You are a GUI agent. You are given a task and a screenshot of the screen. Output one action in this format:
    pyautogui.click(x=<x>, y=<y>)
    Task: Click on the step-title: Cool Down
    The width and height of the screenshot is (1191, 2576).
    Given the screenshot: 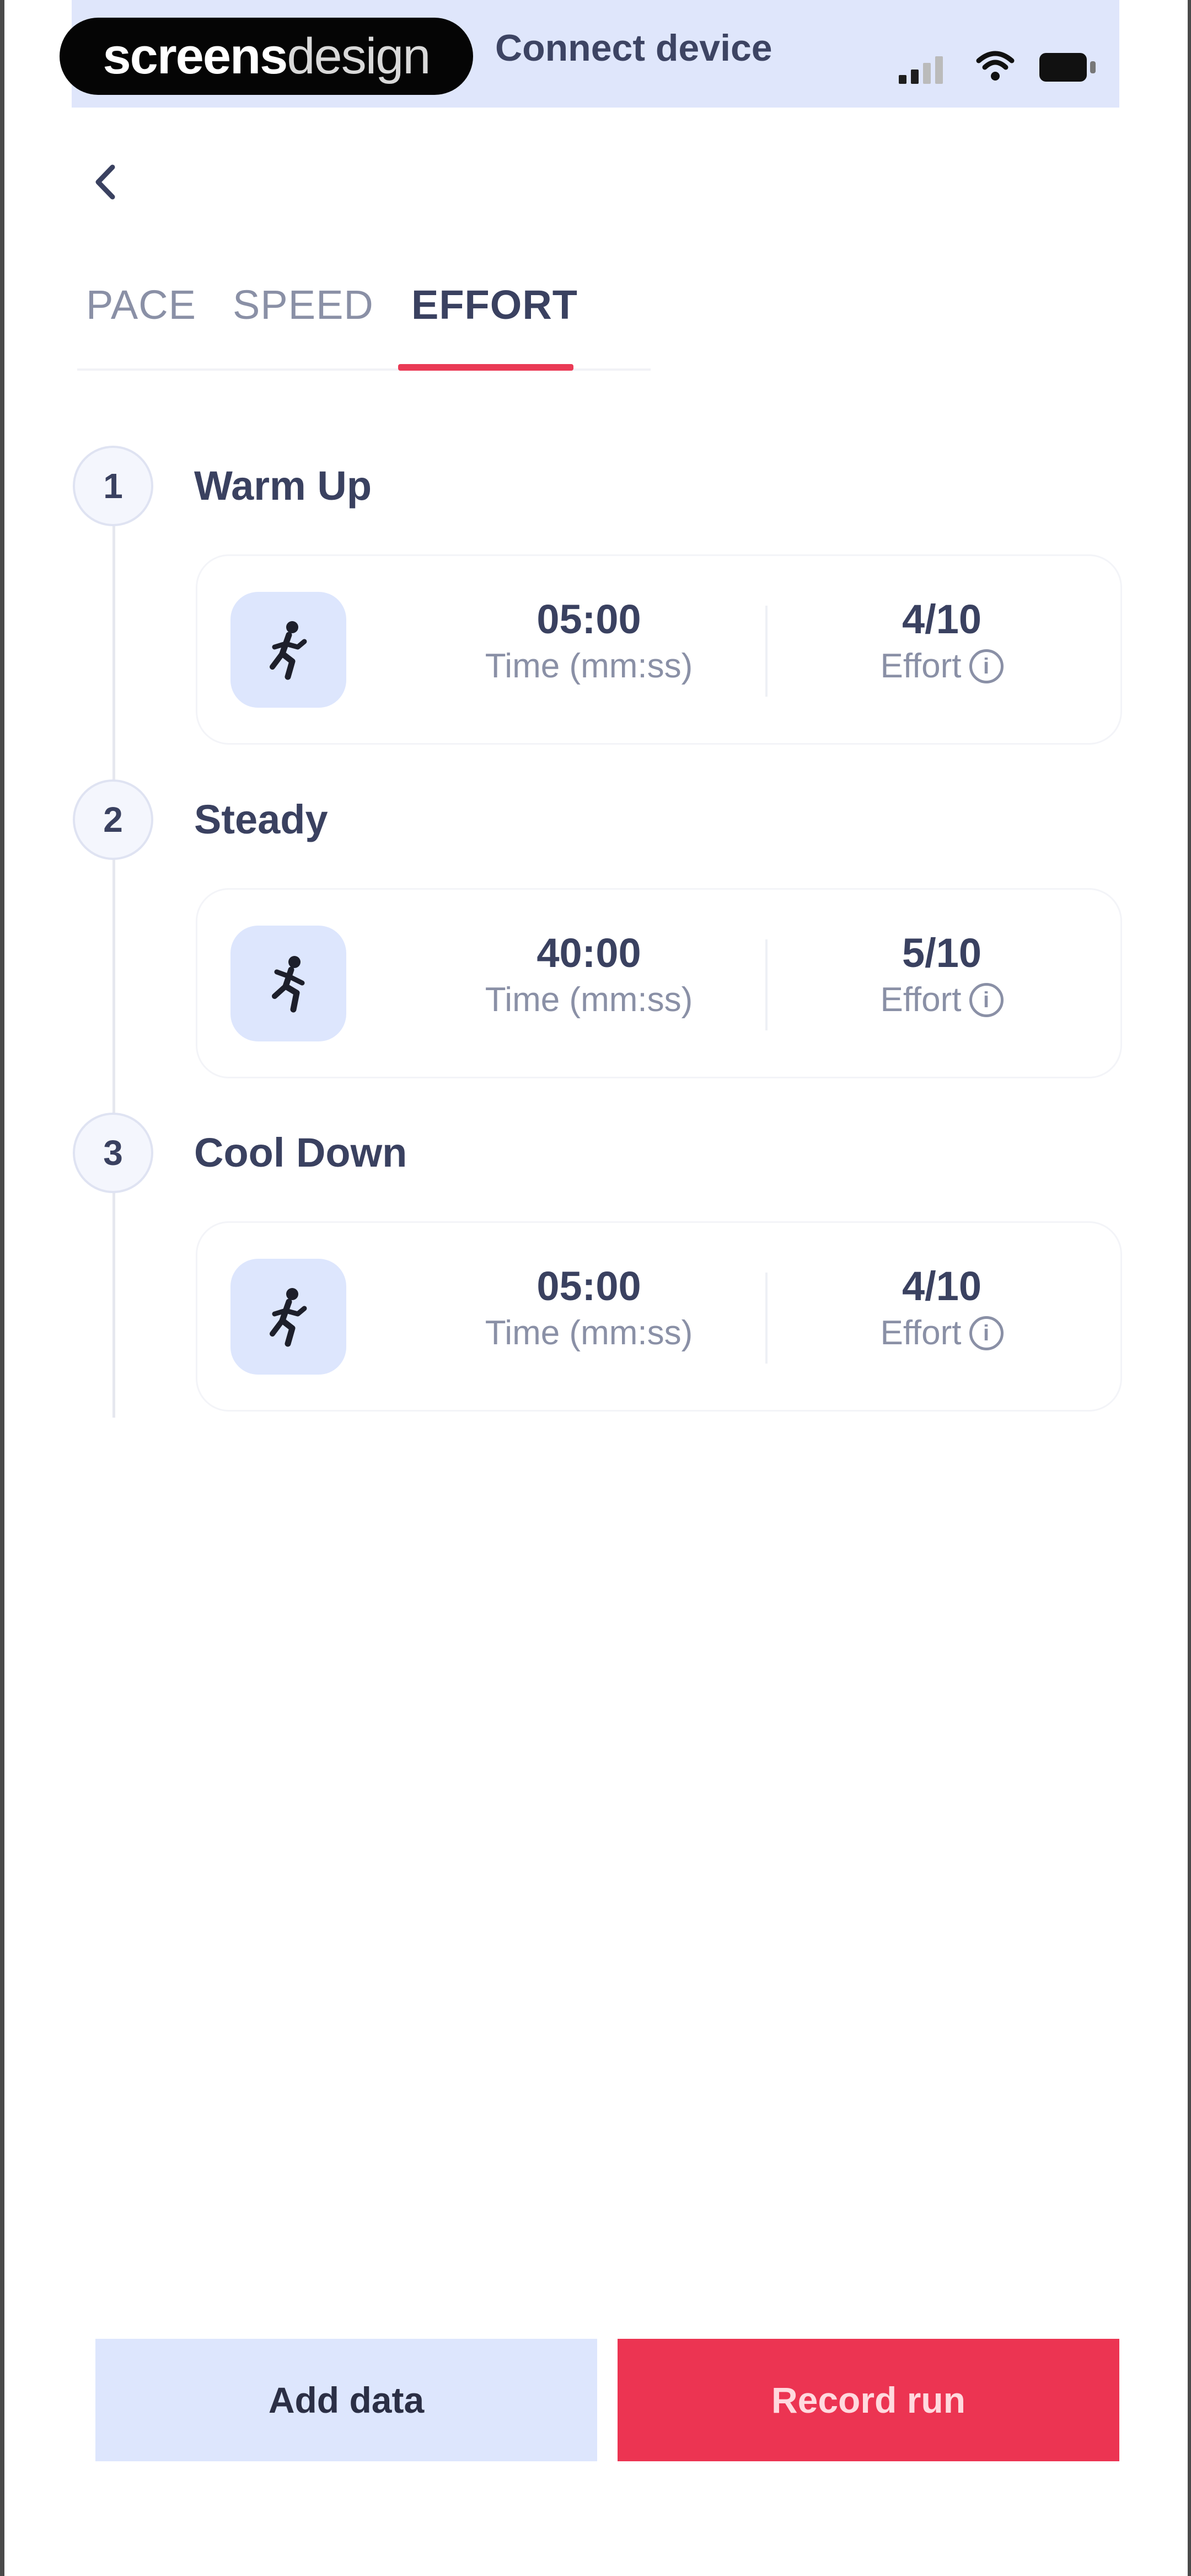 What is the action you would take?
    pyautogui.click(x=300, y=1152)
    